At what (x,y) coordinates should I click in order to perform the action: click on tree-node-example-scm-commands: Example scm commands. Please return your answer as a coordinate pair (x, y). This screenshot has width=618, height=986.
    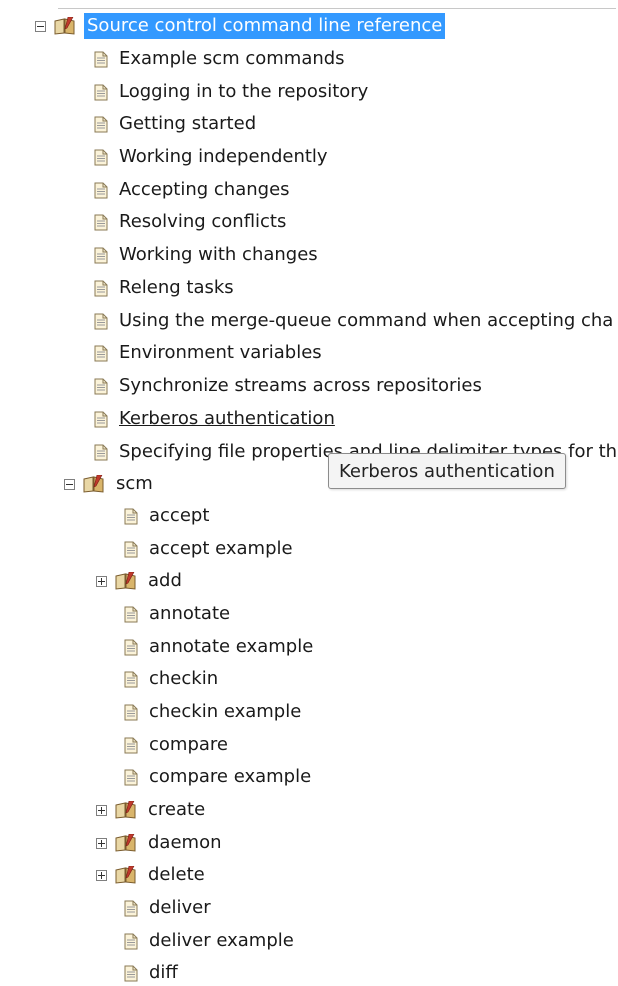
    Looking at the image, I should click on (221, 59).